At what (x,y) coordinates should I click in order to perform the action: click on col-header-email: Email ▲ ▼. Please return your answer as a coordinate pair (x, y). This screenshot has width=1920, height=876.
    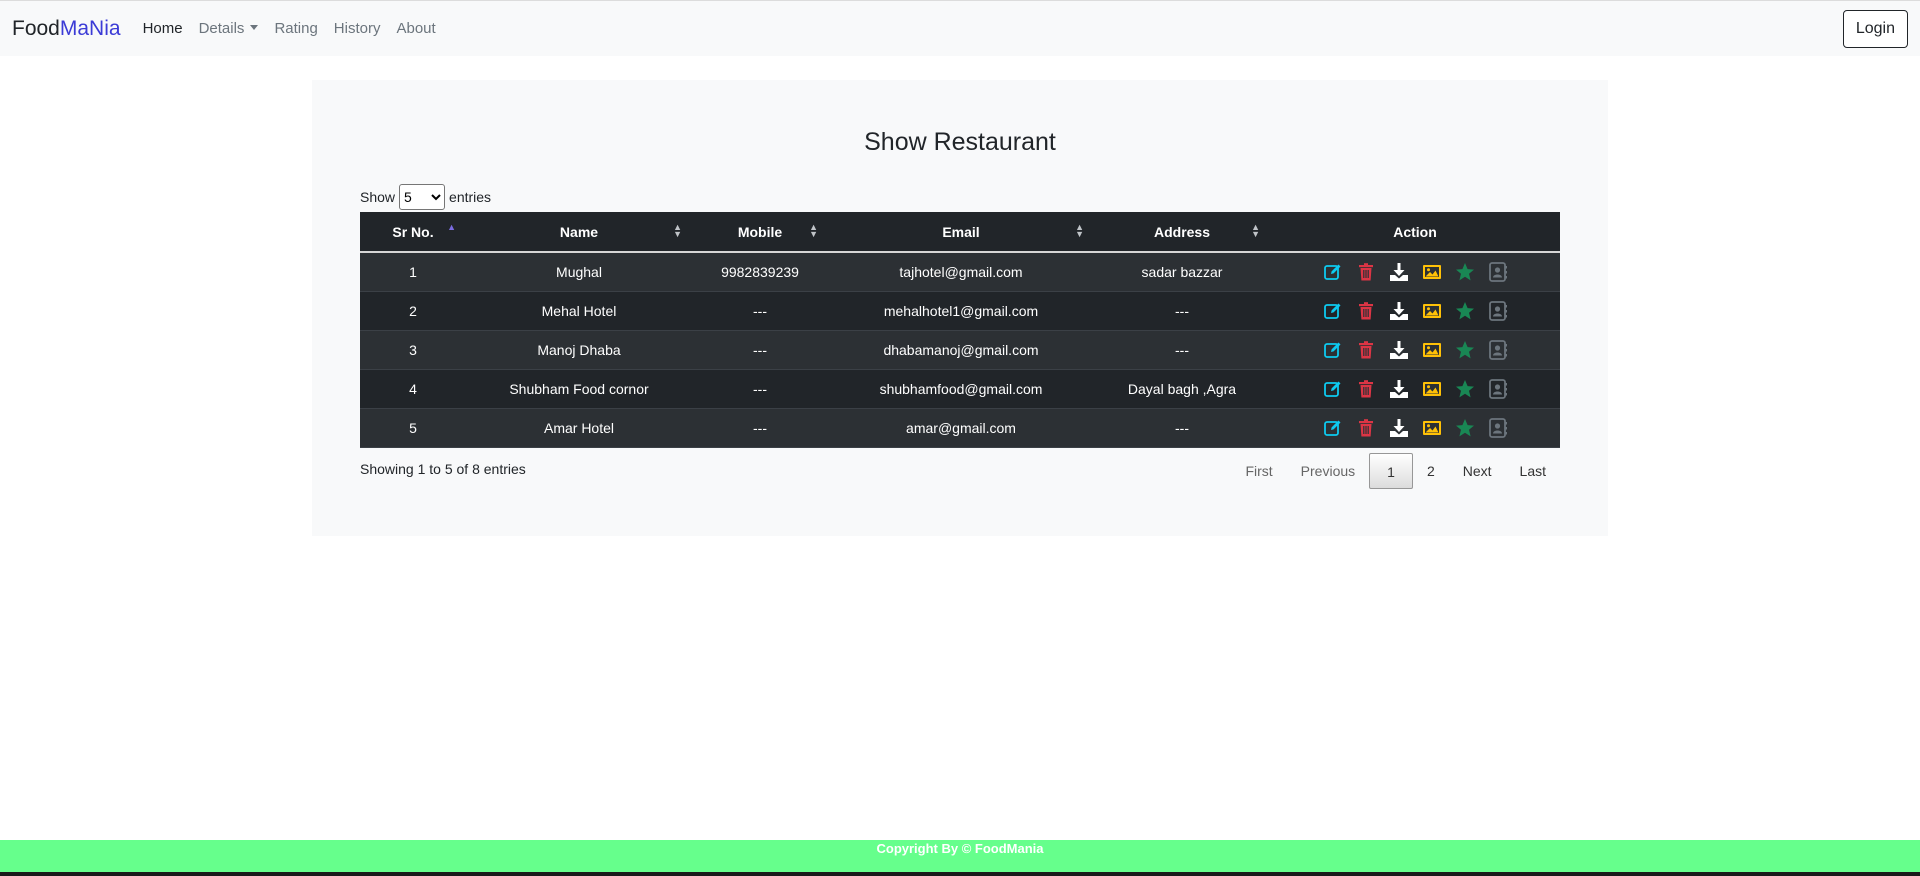
    Looking at the image, I should click on (961, 232).